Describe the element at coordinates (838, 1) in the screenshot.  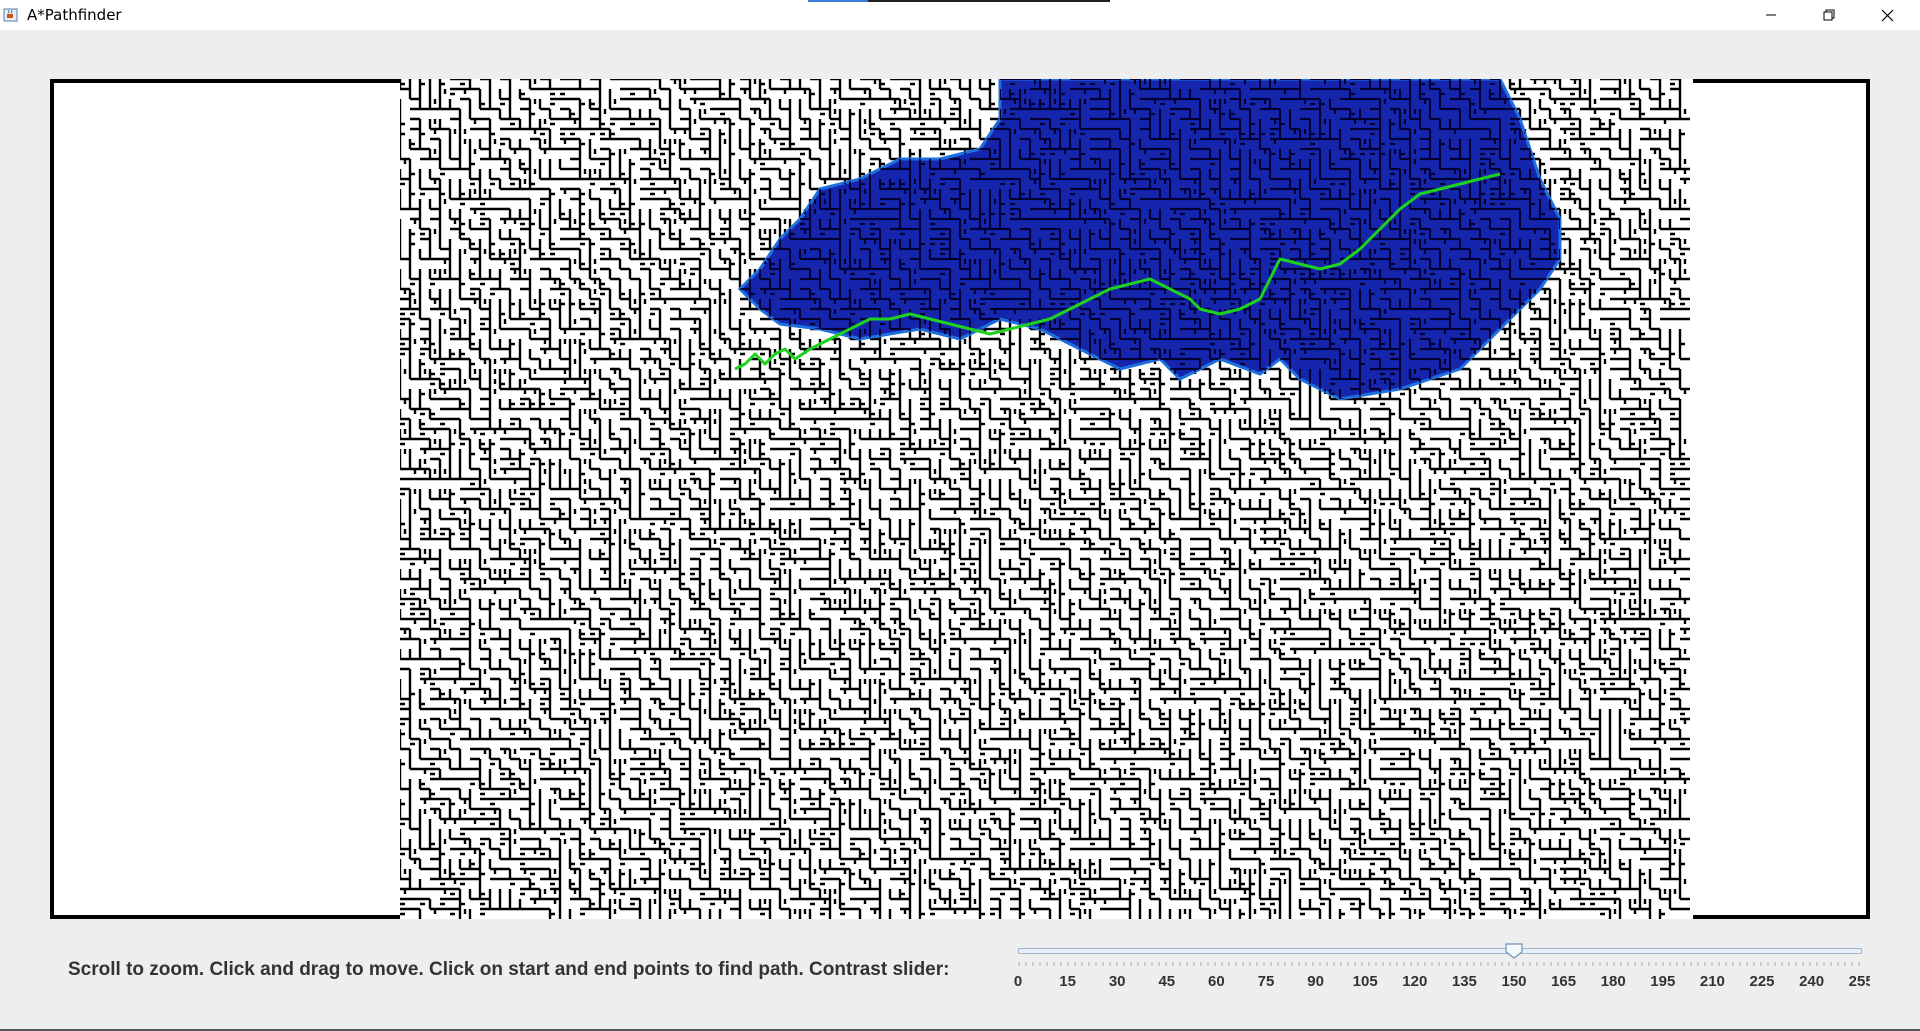
I see `taskbar-indicator-accent` at that location.